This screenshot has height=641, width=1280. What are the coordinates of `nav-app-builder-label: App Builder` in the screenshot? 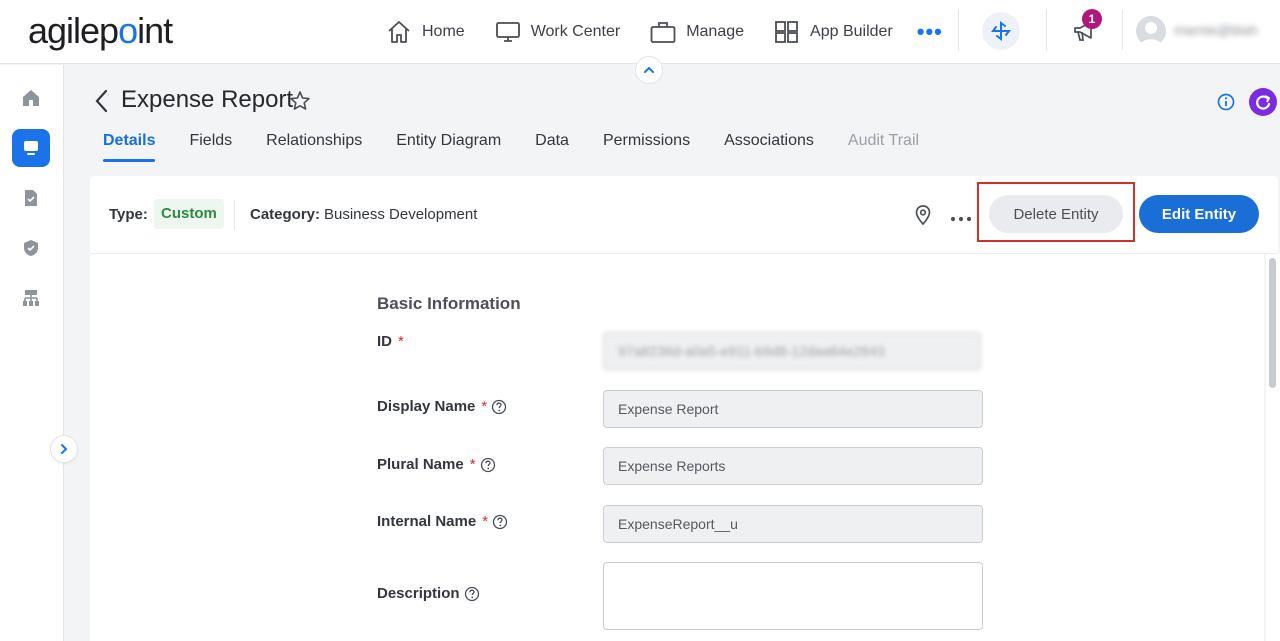 It's located at (851, 31).